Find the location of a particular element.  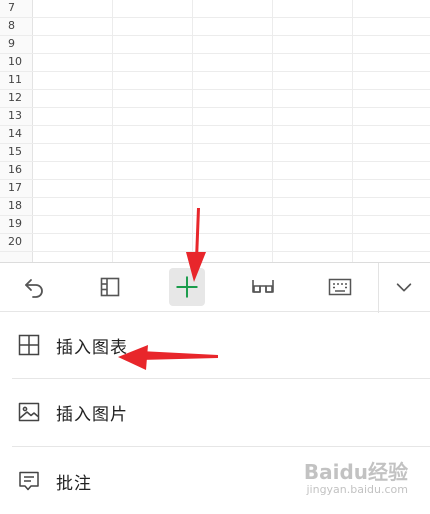

row-number: 19 is located at coordinates (15, 223).